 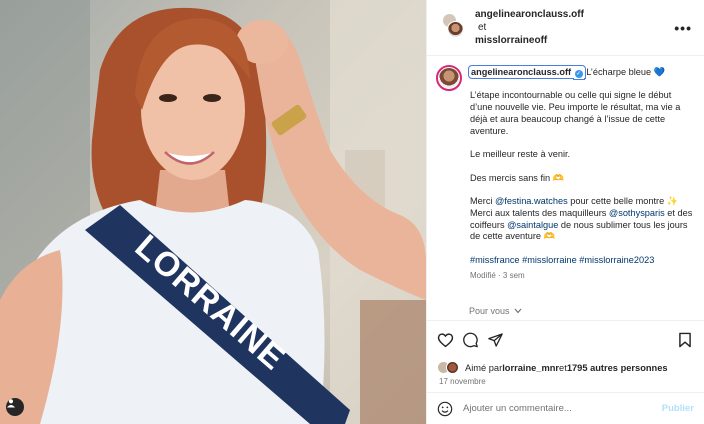 I want to click on for-you-label: Pour vous, so click(x=489, y=310).